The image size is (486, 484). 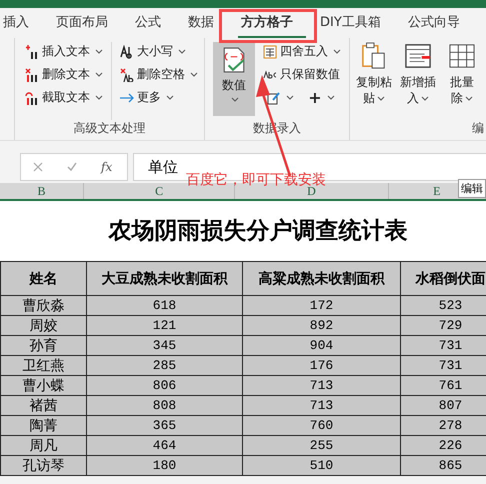 What do you see at coordinates (257, 231) in the screenshot?
I see `sheet-title: 农场阴雨损失分户调查统计表` at bounding box center [257, 231].